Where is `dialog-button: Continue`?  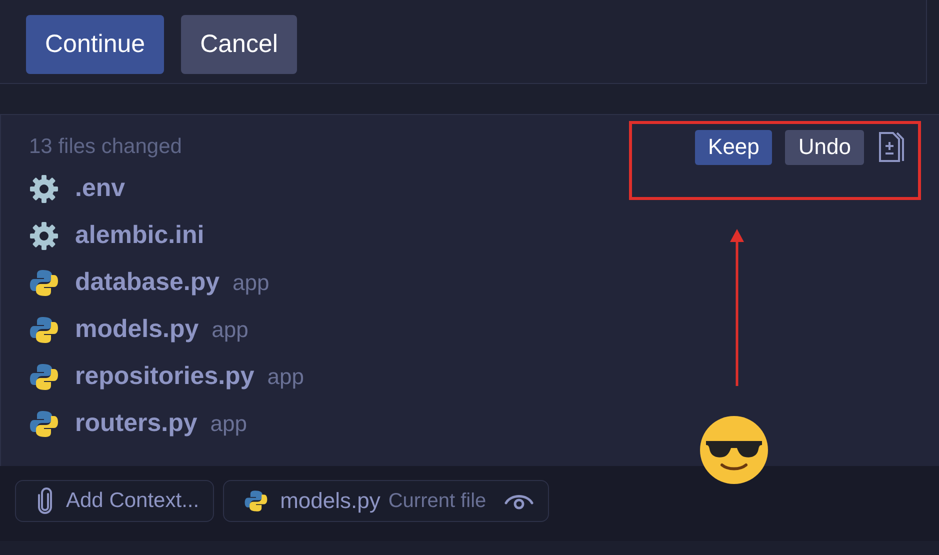
dialog-button: Continue is located at coordinates (95, 44).